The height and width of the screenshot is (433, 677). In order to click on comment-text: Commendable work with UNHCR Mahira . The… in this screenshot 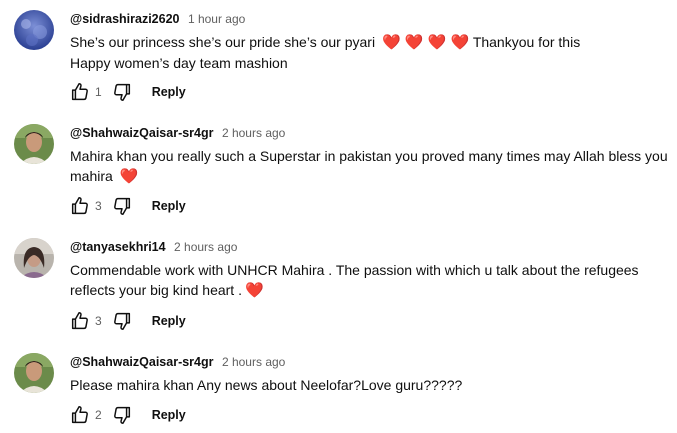, I will do `click(354, 280)`.